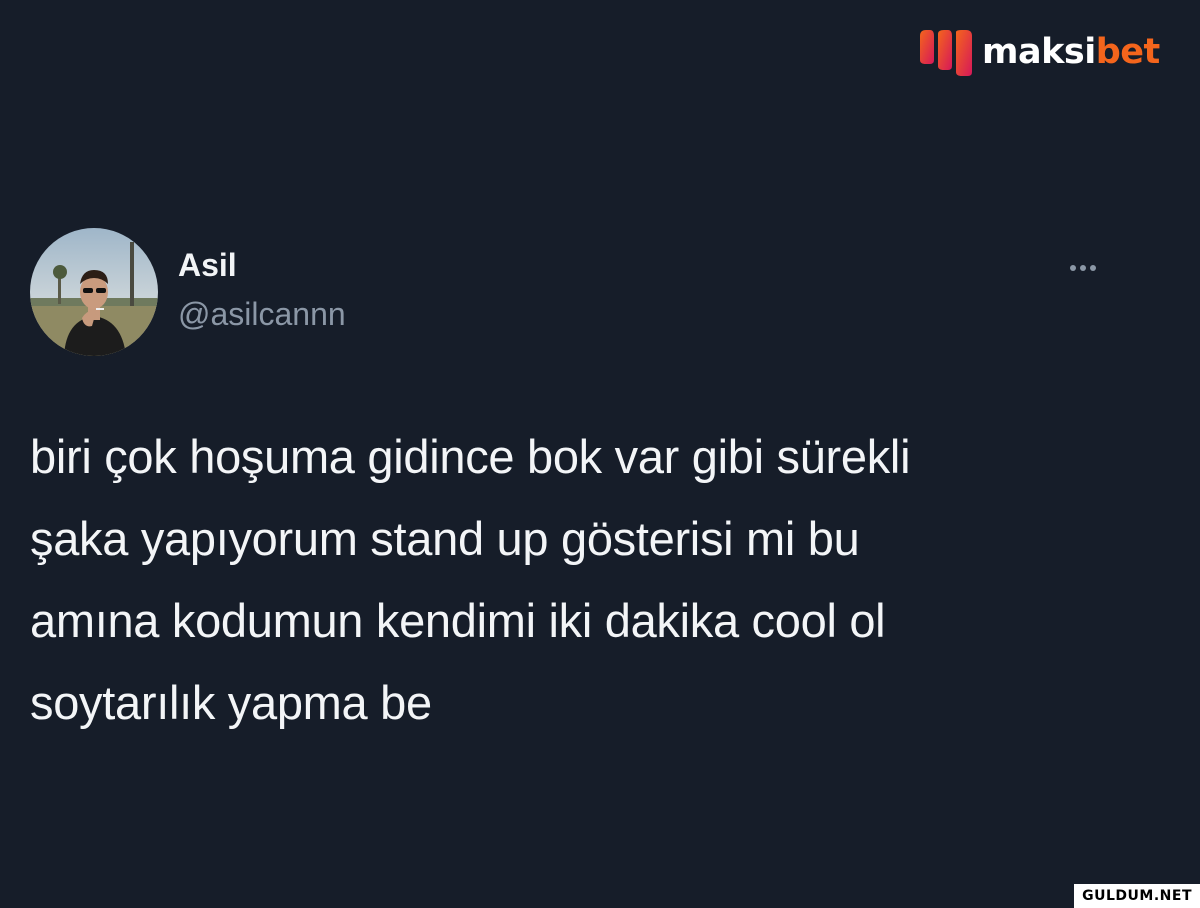 The width and height of the screenshot is (1200, 908). I want to click on maksibet-logo-icon, so click(946, 53).